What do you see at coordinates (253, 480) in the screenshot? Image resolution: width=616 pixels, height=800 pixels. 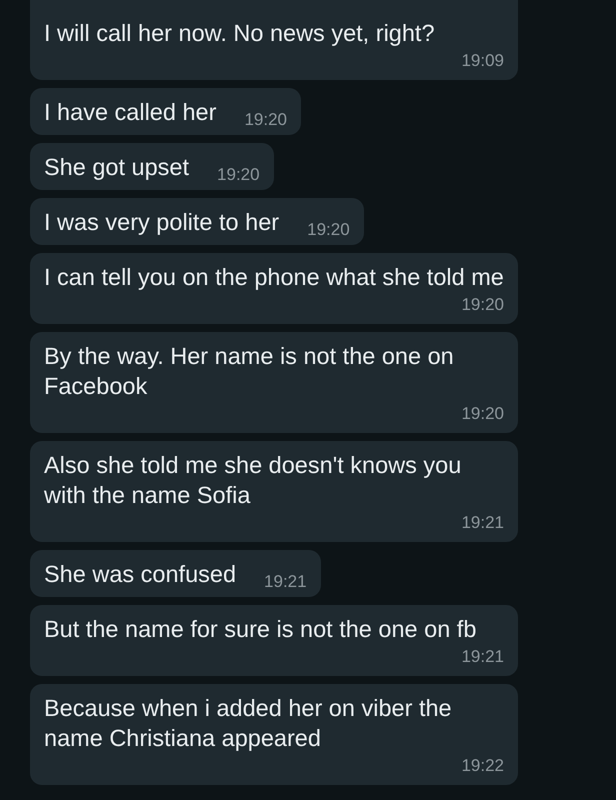 I see `message-text: Also she told me she doesn't knows you with the name Sofia` at bounding box center [253, 480].